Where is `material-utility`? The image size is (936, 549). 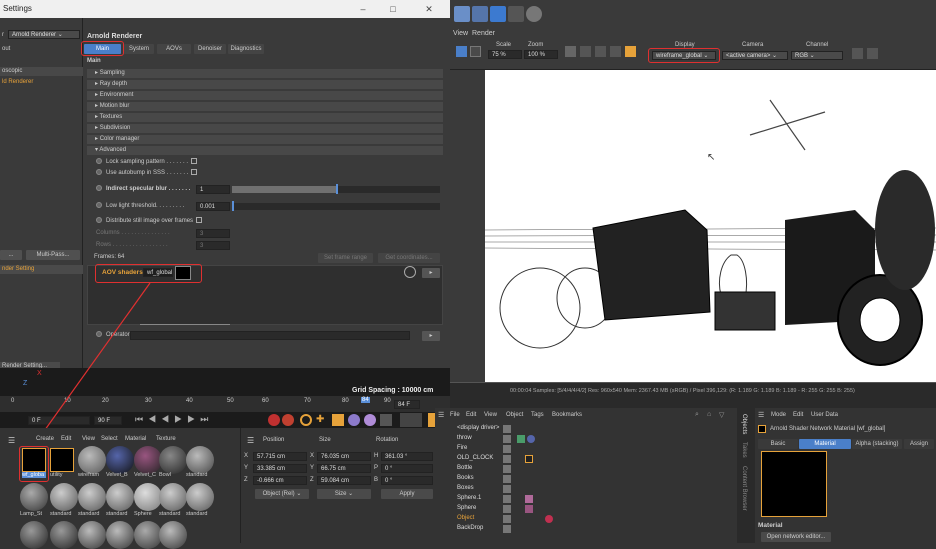 material-utility is located at coordinates (62, 460).